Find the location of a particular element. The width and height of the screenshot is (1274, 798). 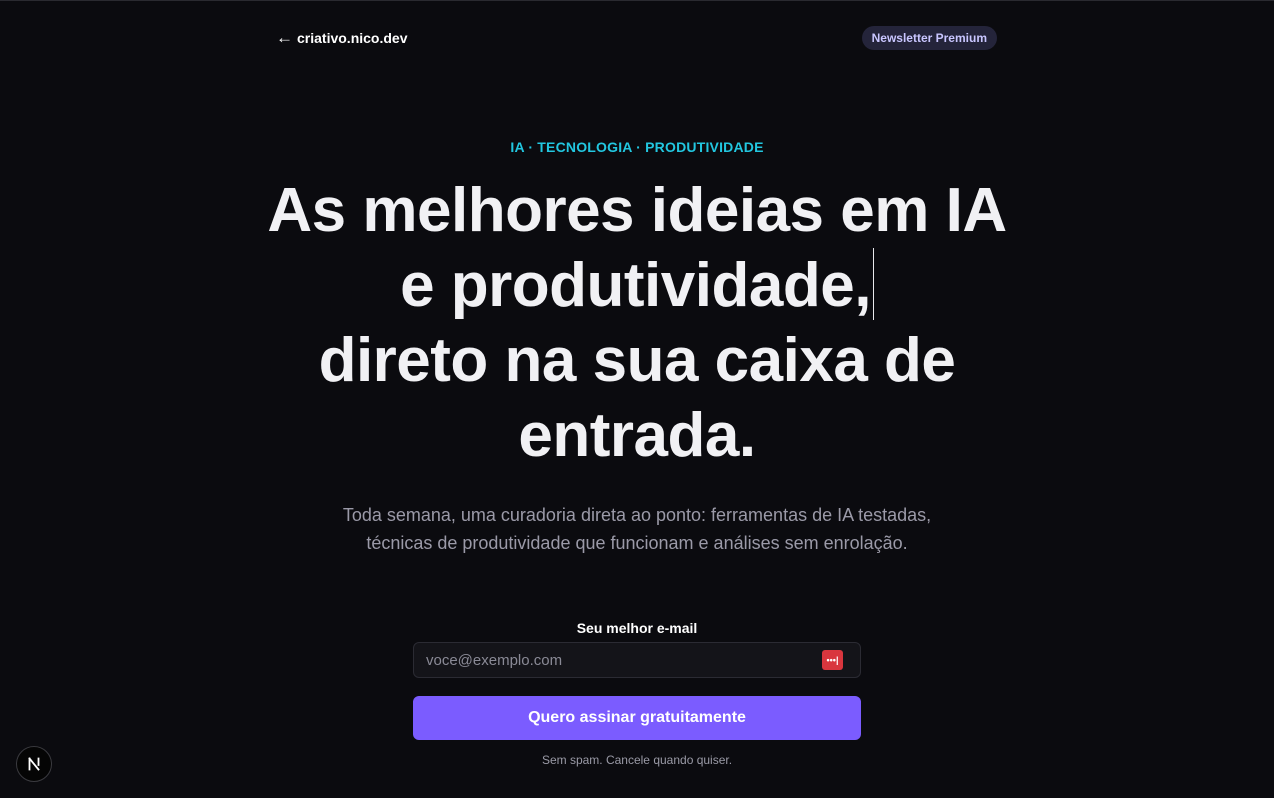

site-name: criativo.nico.dev is located at coordinates (352, 38).